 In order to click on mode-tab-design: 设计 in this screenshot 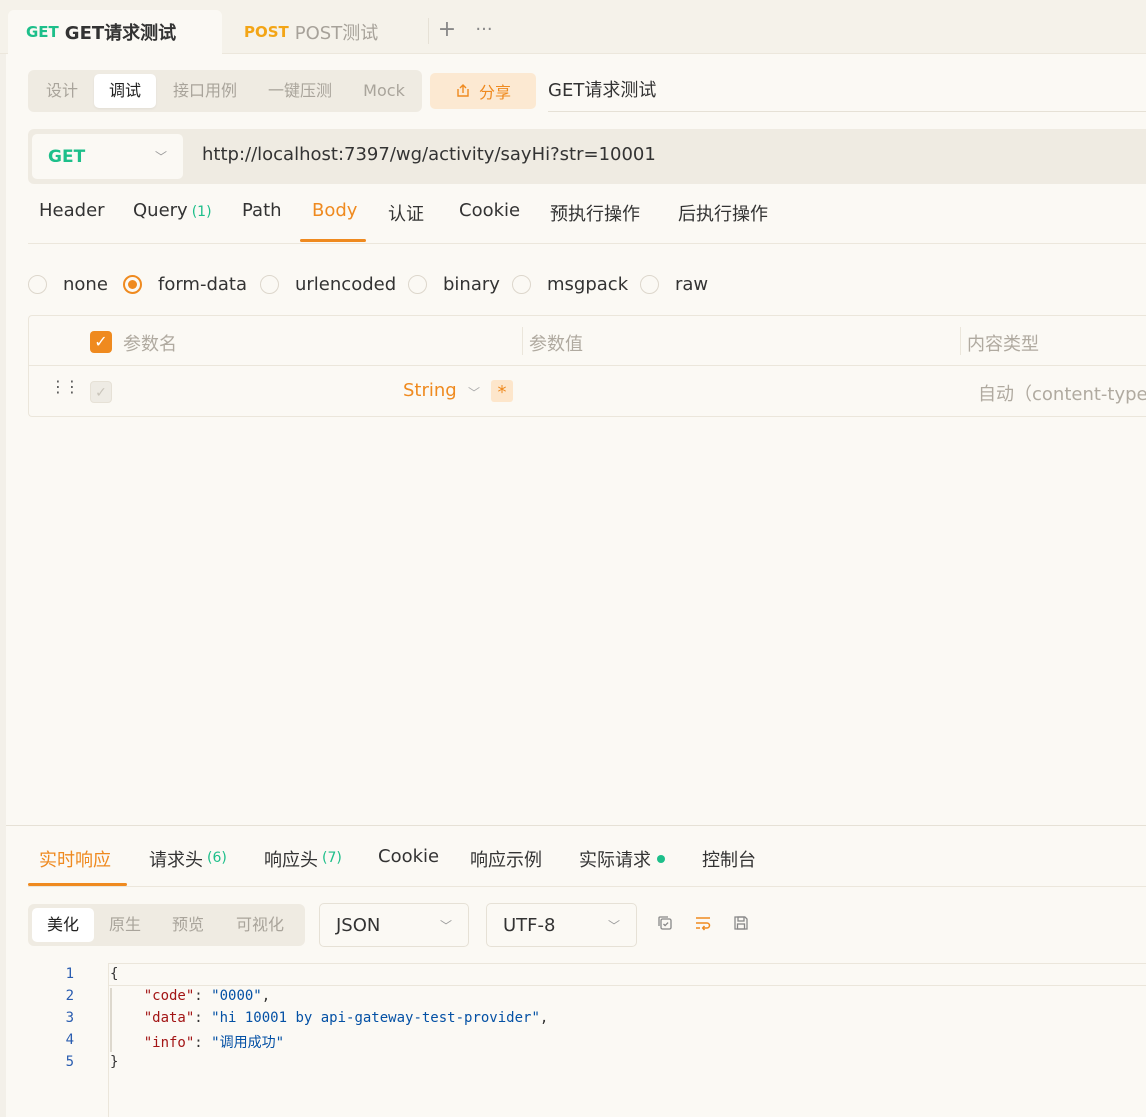, I will do `click(62, 91)`.